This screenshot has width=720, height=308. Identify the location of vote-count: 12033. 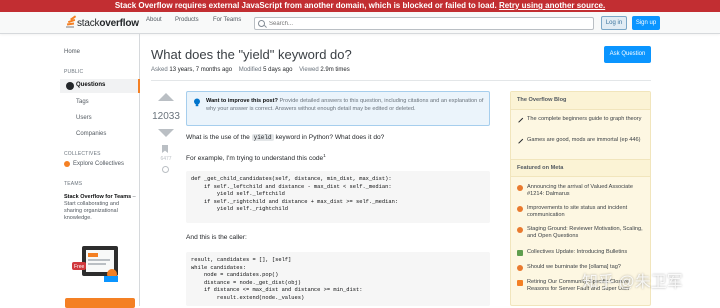
(166, 116).